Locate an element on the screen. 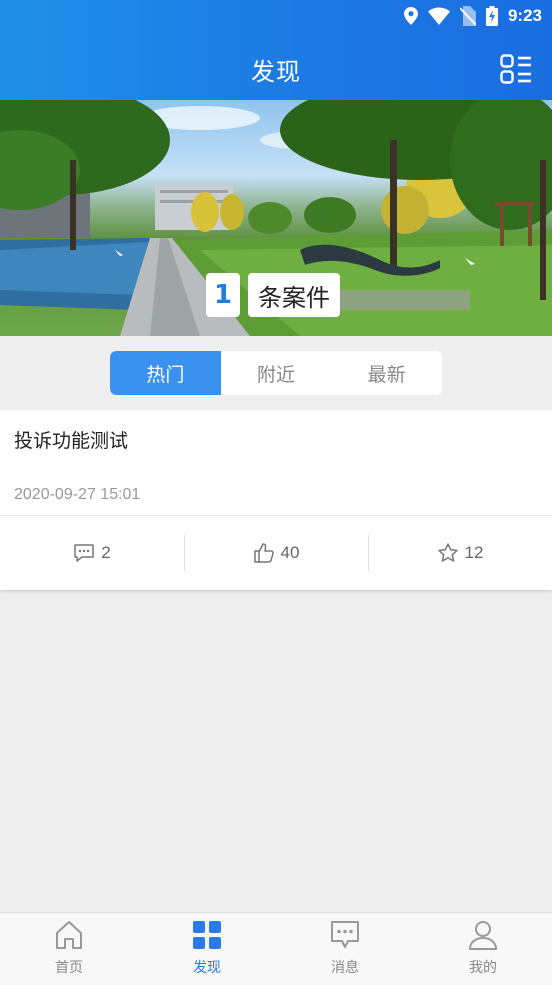  tab-latest: 最新 is located at coordinates (386, 373).